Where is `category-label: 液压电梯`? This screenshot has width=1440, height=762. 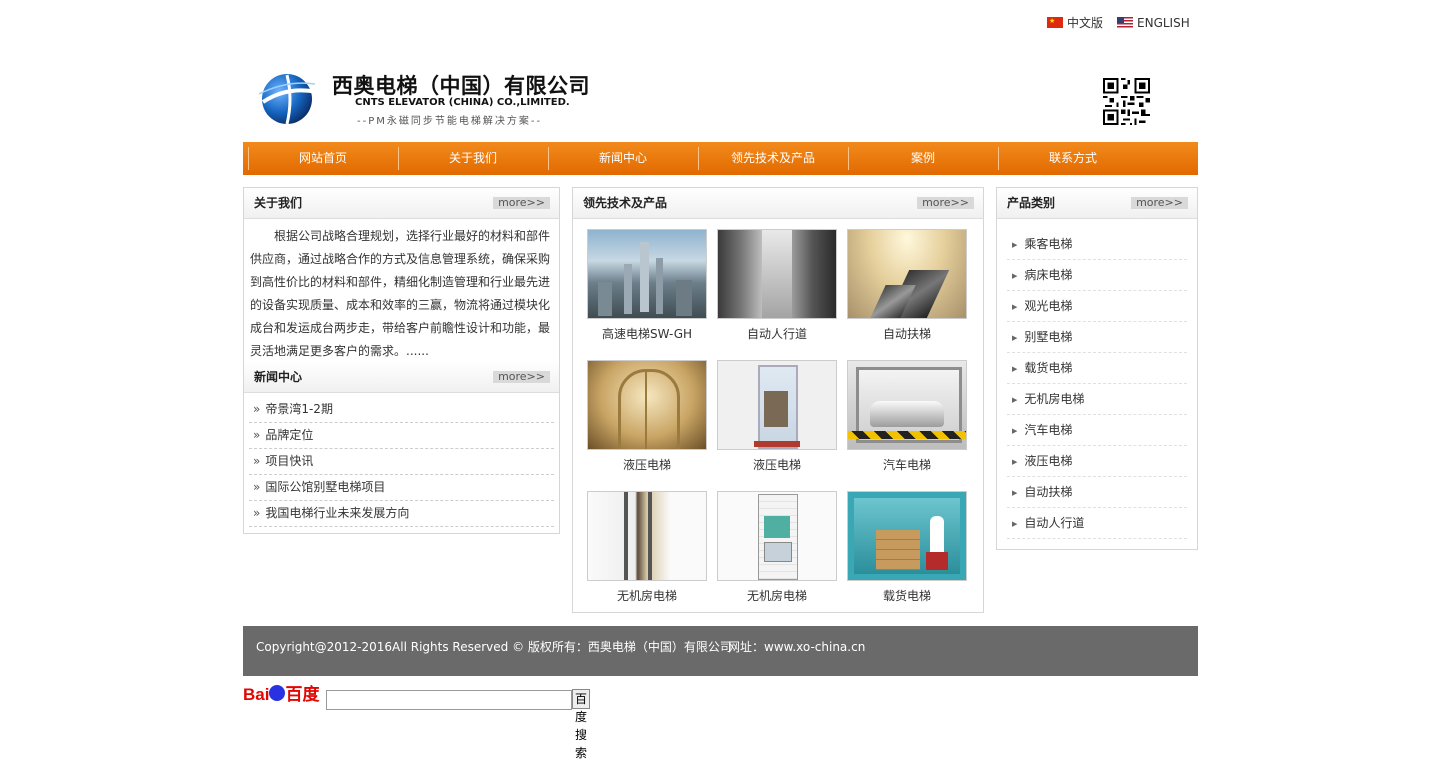
category-label: 液压电梯 is located at coordinates (1048, 461).